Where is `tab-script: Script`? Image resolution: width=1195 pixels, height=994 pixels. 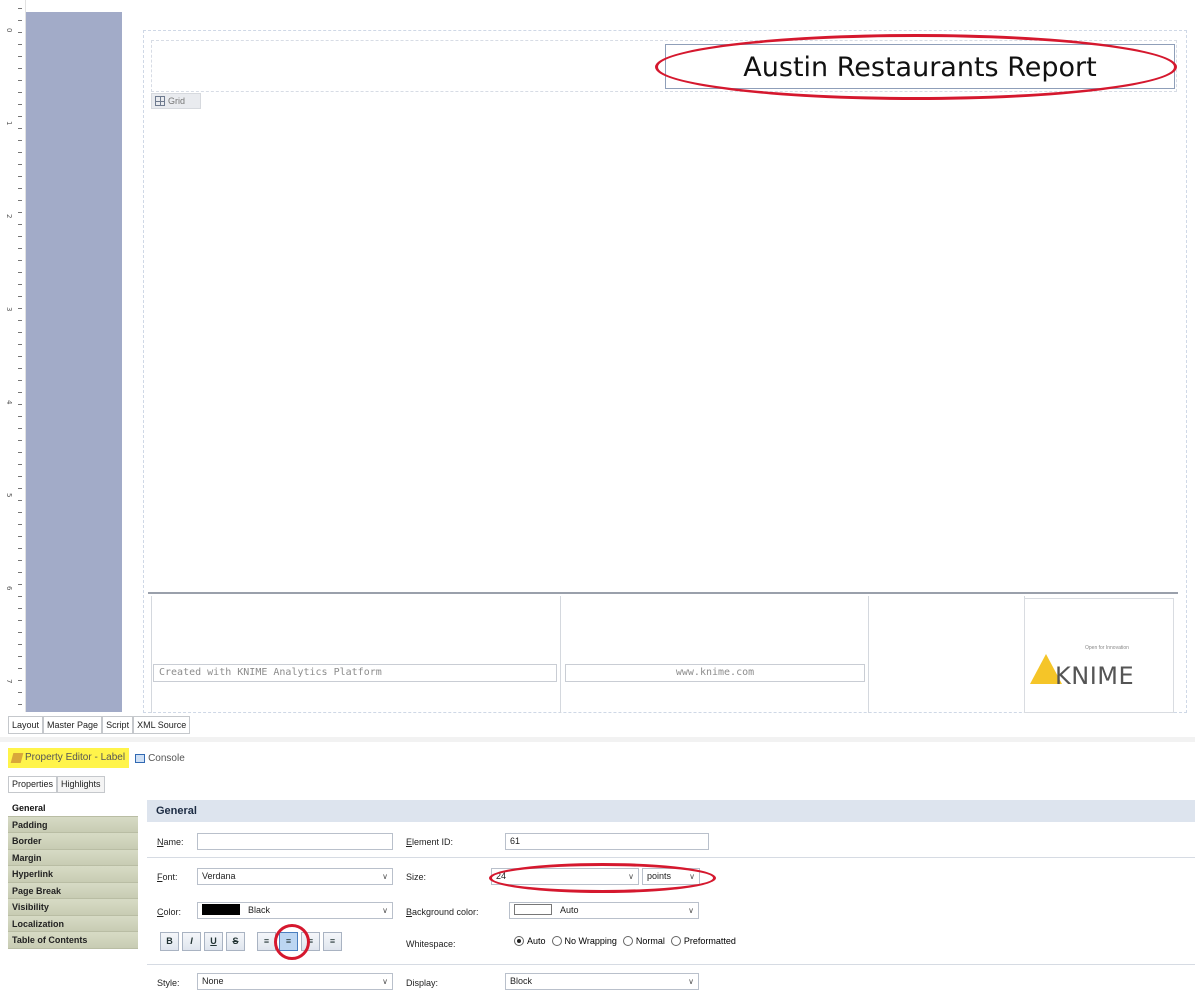 tab-script: Script is located at coordinates (118, 725).